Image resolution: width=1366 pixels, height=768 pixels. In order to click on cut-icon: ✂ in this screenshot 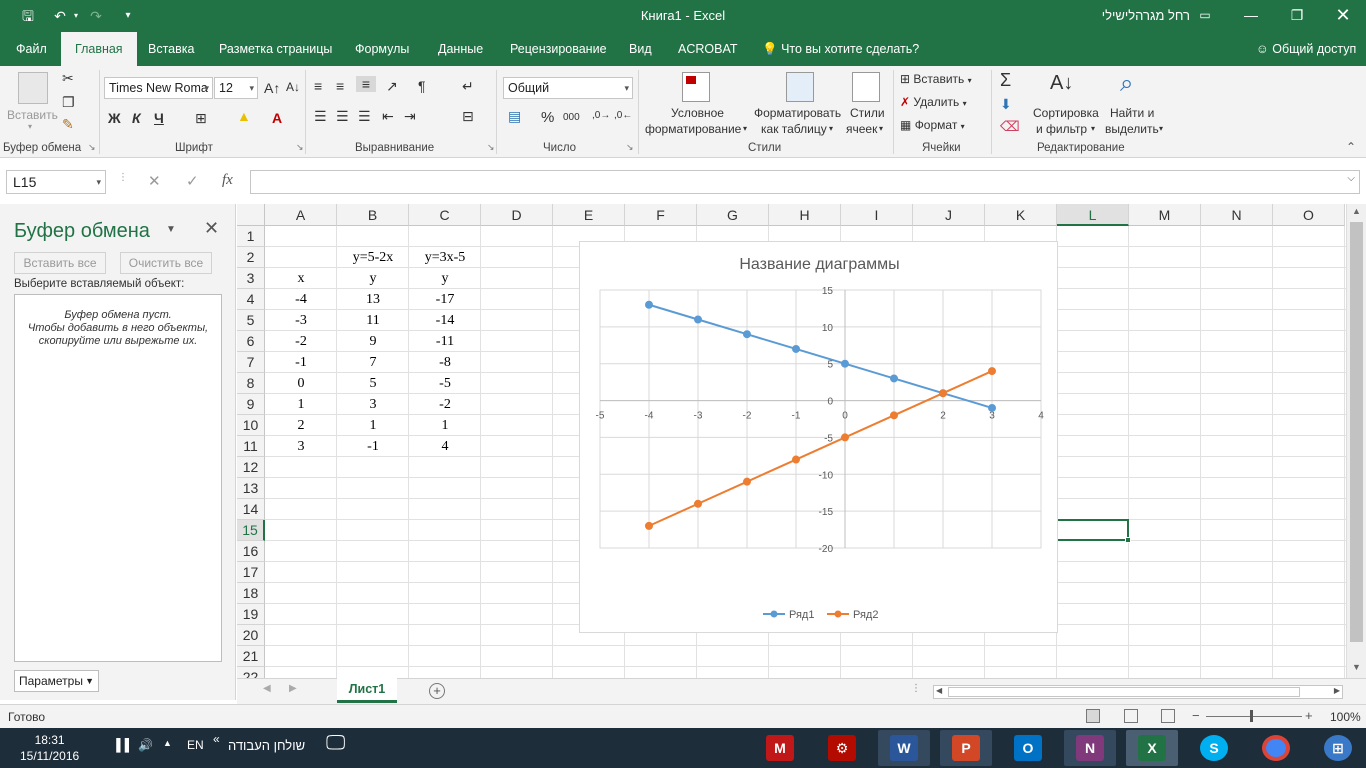, I will do `click(68, 78)`.